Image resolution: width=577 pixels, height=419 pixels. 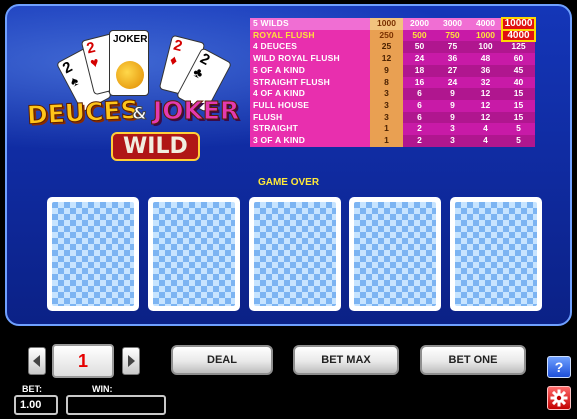 I want to click on paytable-hand-name: FULL HOUSE, so click(x=310, y=105).